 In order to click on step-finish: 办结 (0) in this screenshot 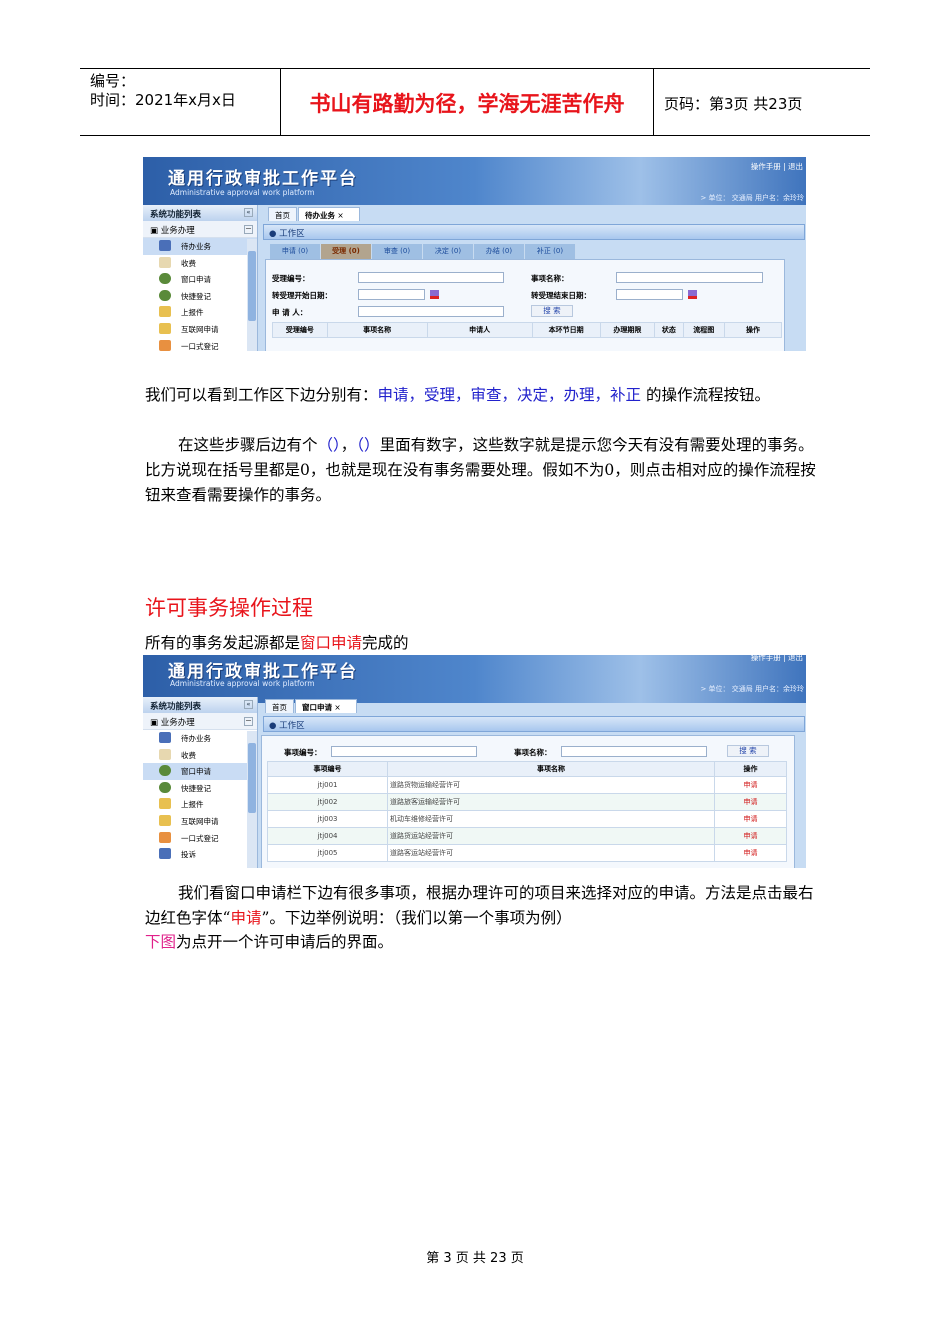, I will do `click(499, 251)`.